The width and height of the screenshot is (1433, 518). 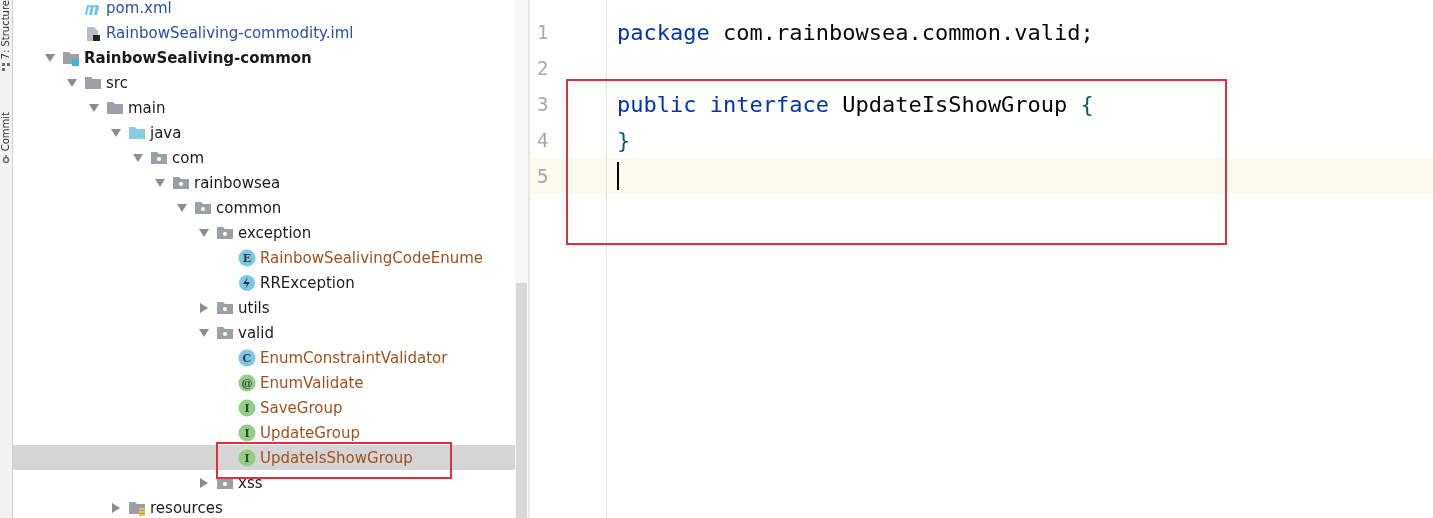 What do you see at coordinates (354, 357) in the screenshot?
I see `tree-item: EnumConstraintValidator` at bounding box center [354, 357].